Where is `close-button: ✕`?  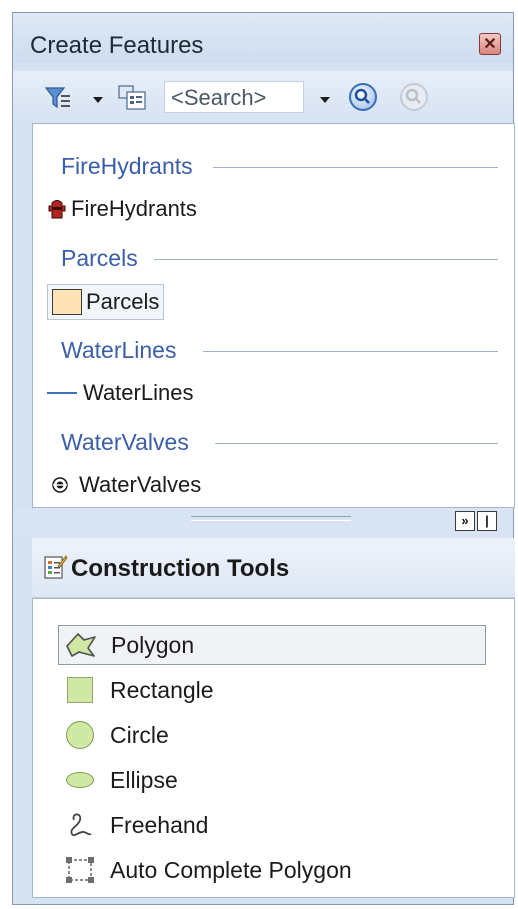 close-button: ✕ is located at coordinates (490, 44).